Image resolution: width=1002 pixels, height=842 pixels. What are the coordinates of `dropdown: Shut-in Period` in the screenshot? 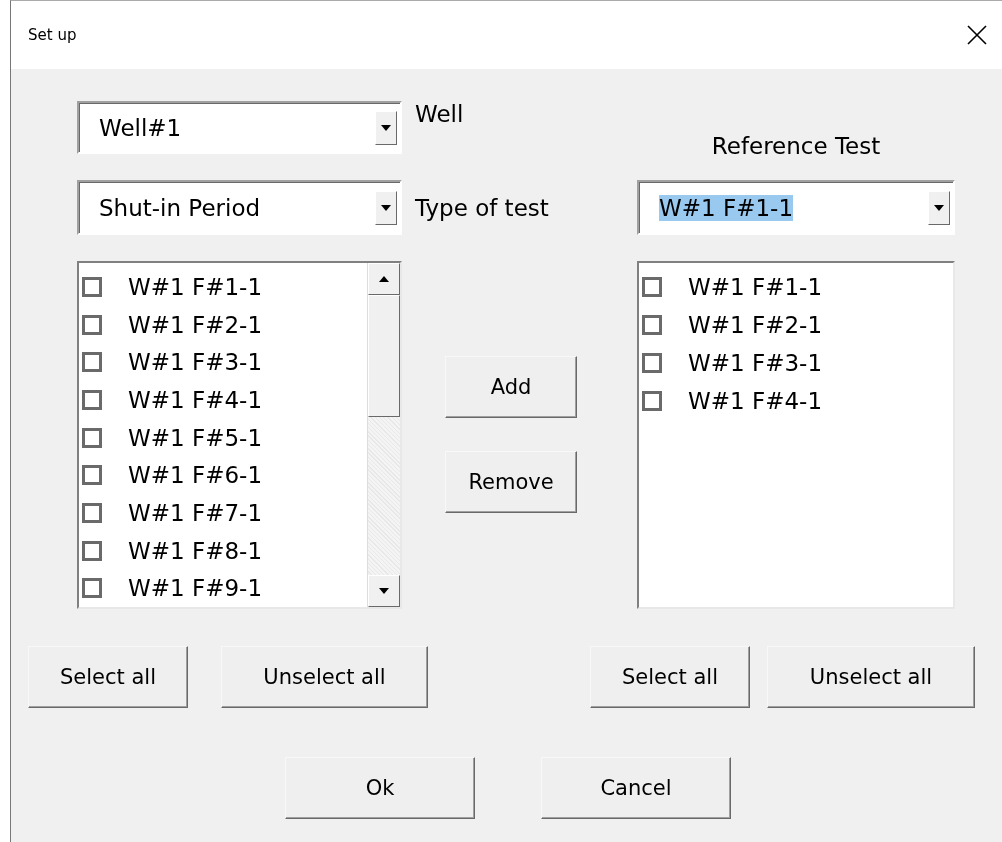 It's located at (239, 207).